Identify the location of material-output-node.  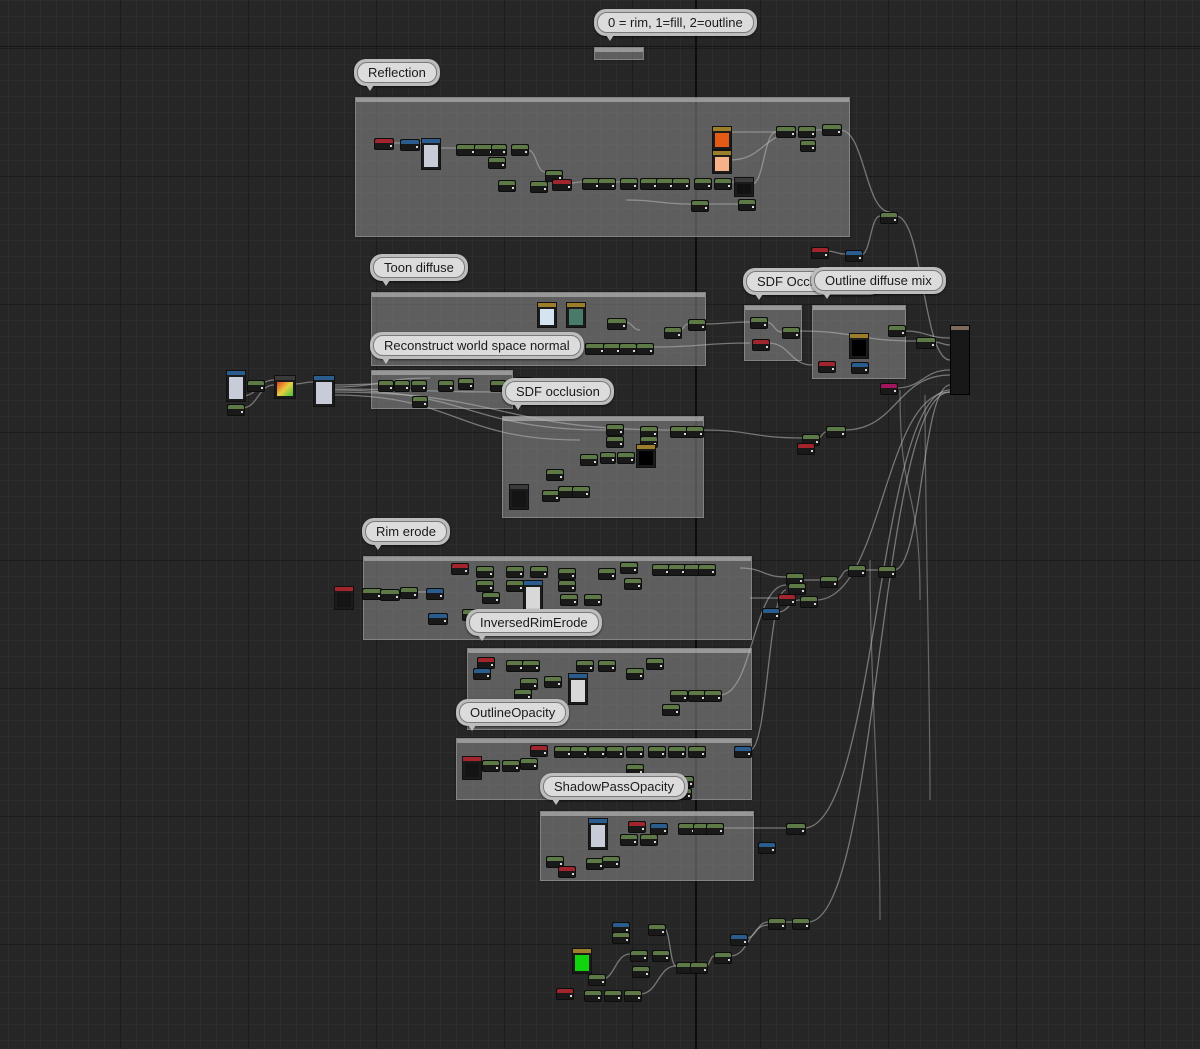
(960, 360).